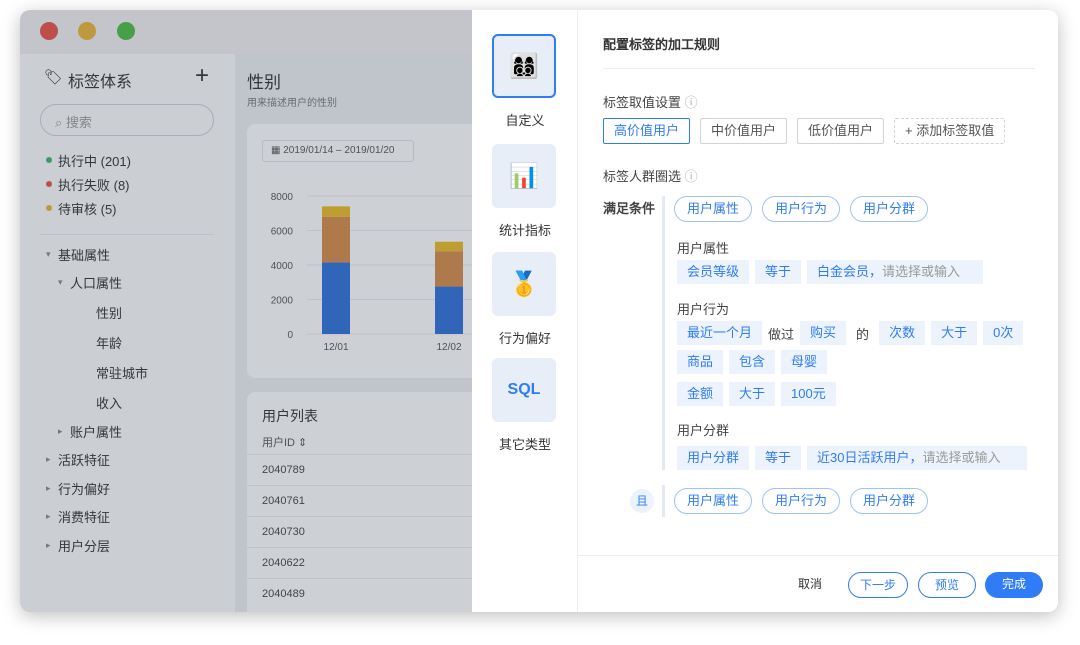  What do you see at coordinates (713, 272) in the screenshot?
I see `attr-field-select: 会员等级` at bounding box center [713, 272].